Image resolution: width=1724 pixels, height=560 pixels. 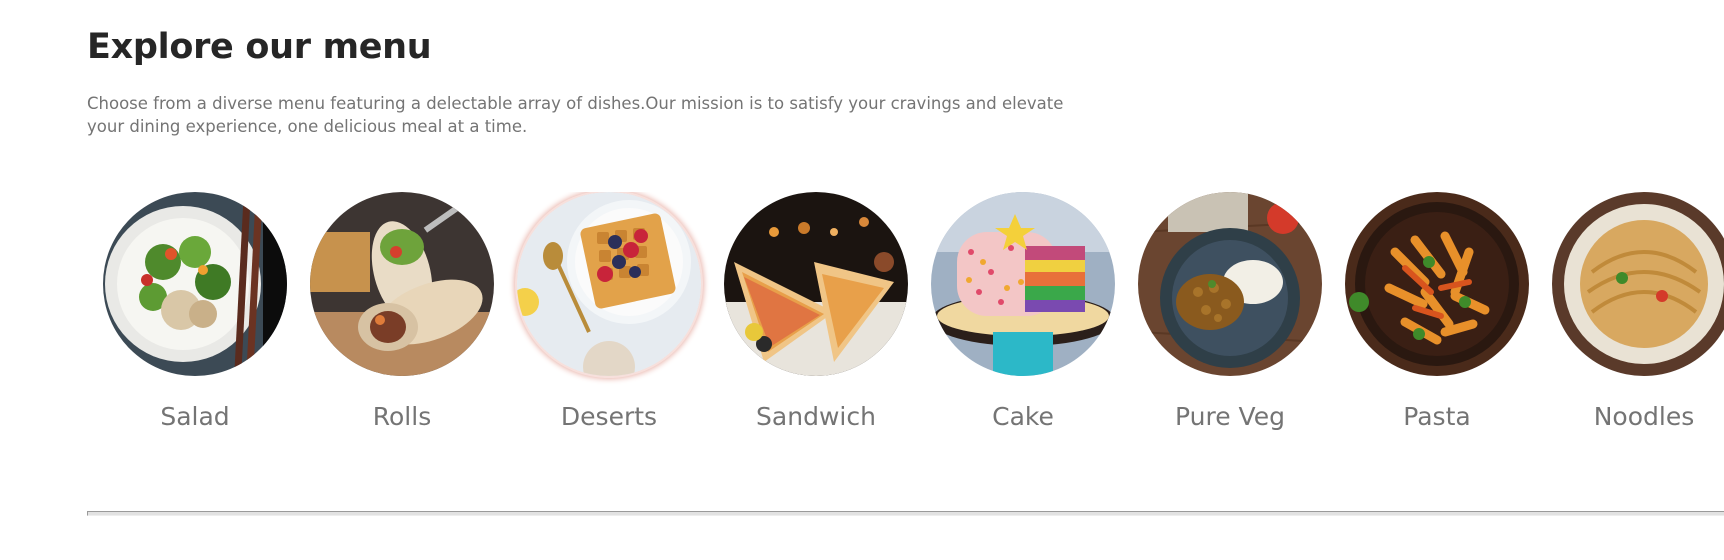 What do you see at coordinates (1644, 416) in the screenshot?
I see `menu-item-label: Noodles` at bounding box center [1644, 416].